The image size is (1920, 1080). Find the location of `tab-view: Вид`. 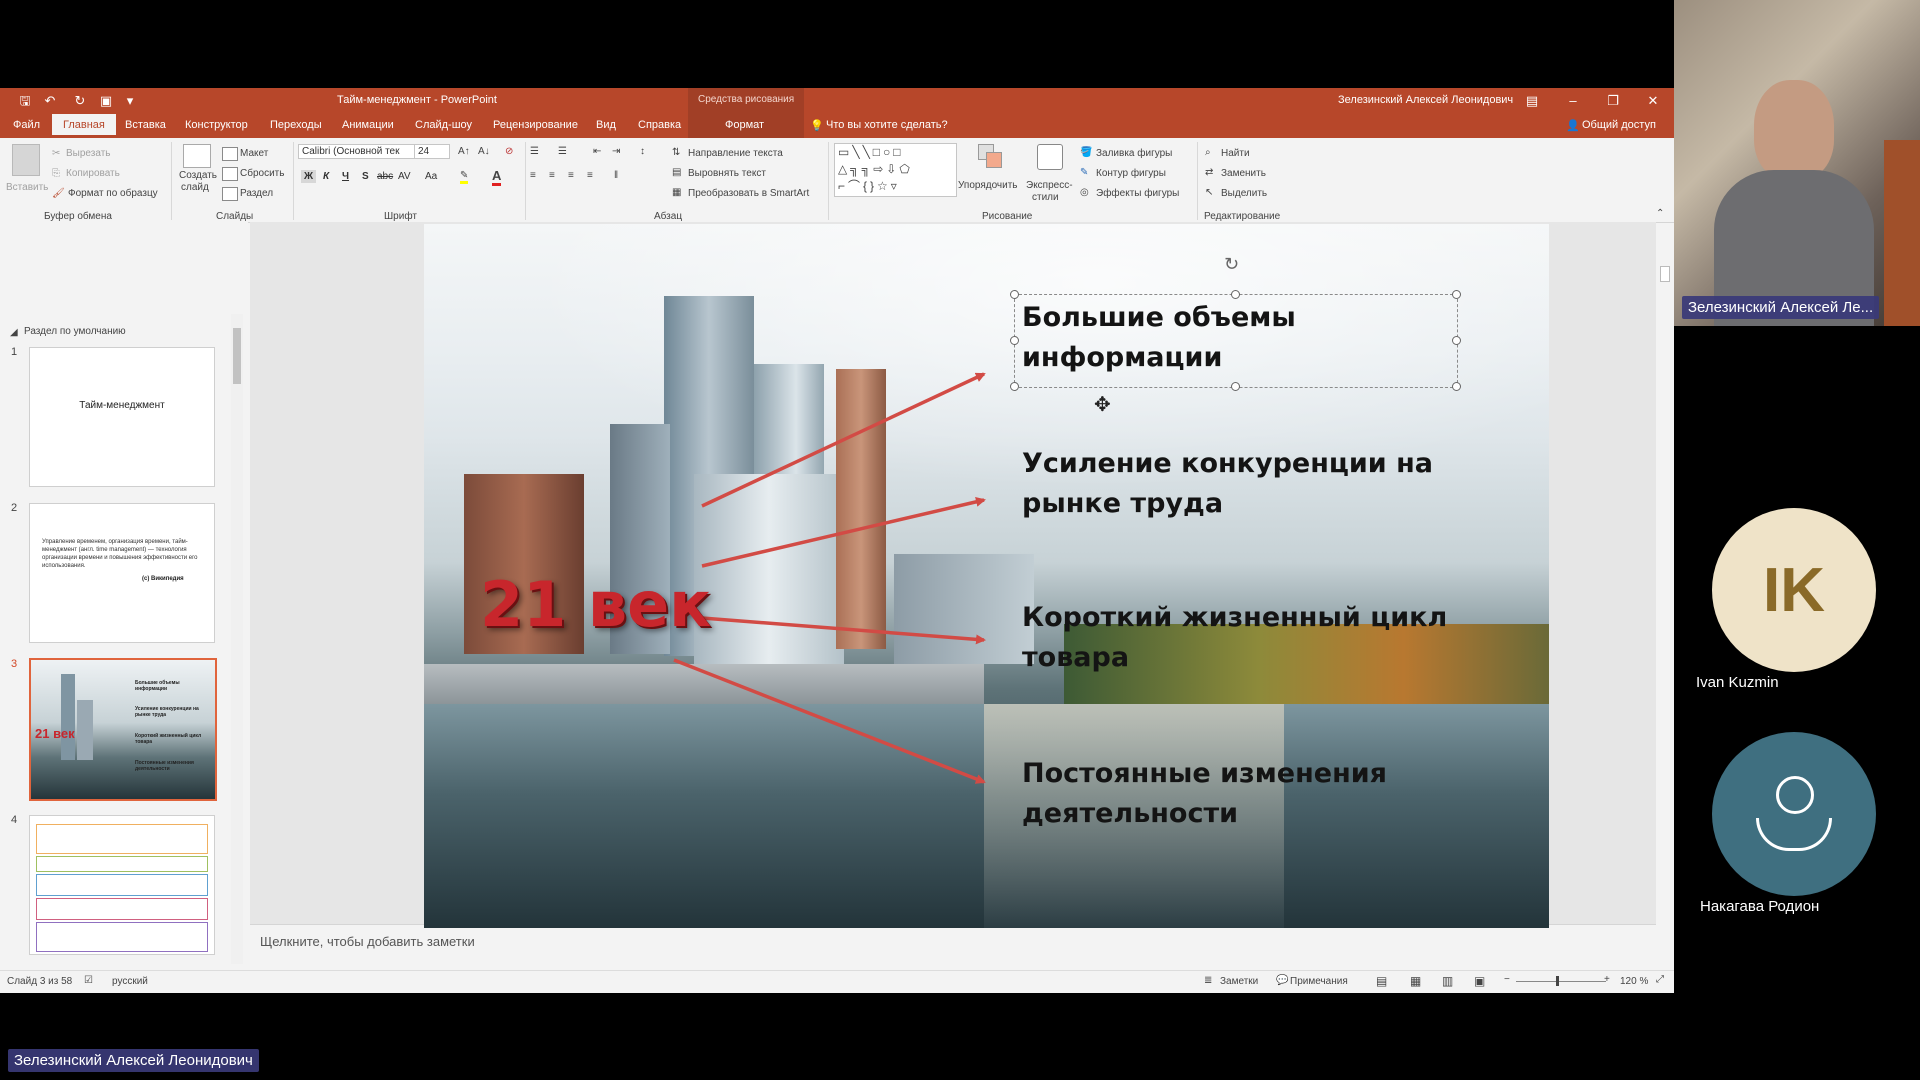

tab-view: Вид is located at coordinates (606, 125).